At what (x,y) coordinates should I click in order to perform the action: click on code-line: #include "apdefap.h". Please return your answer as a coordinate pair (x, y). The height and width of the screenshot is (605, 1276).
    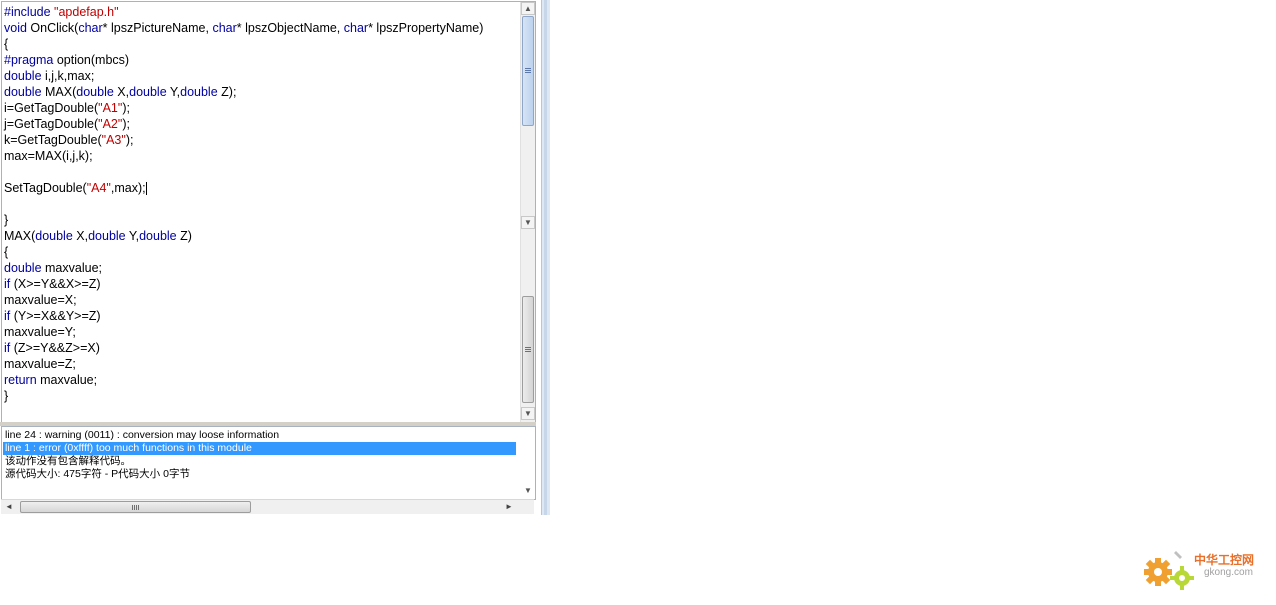
    Looking at the image, I should click on (243, 12).